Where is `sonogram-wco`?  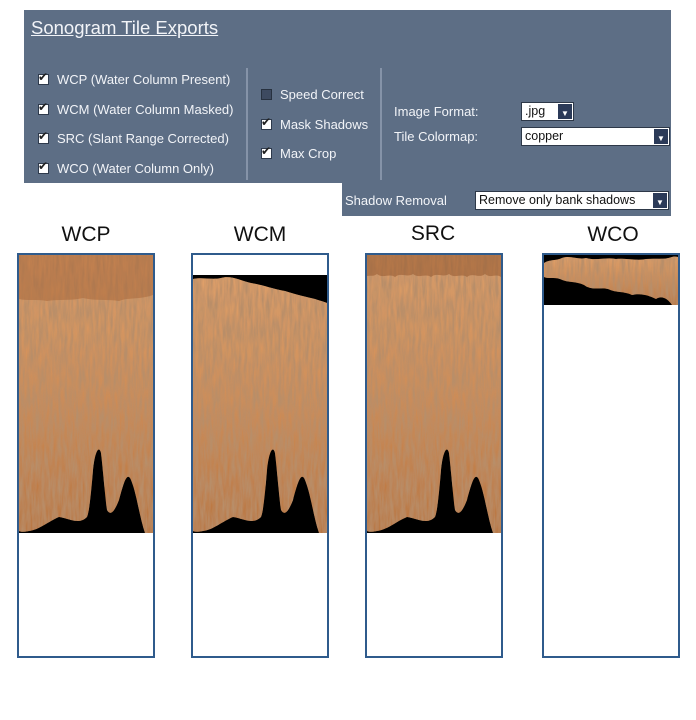 sonogram-wco is located at coordinates (611, 280).